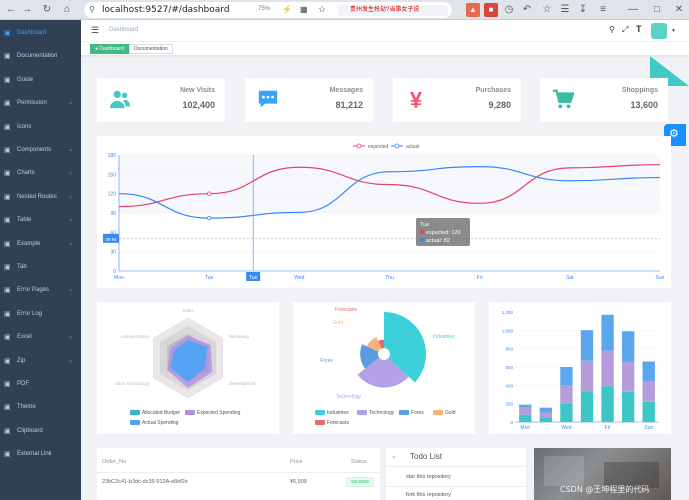 This screenshot has width=689, height=500. I want to click on y-tick-label: 120, so click(112, 195).